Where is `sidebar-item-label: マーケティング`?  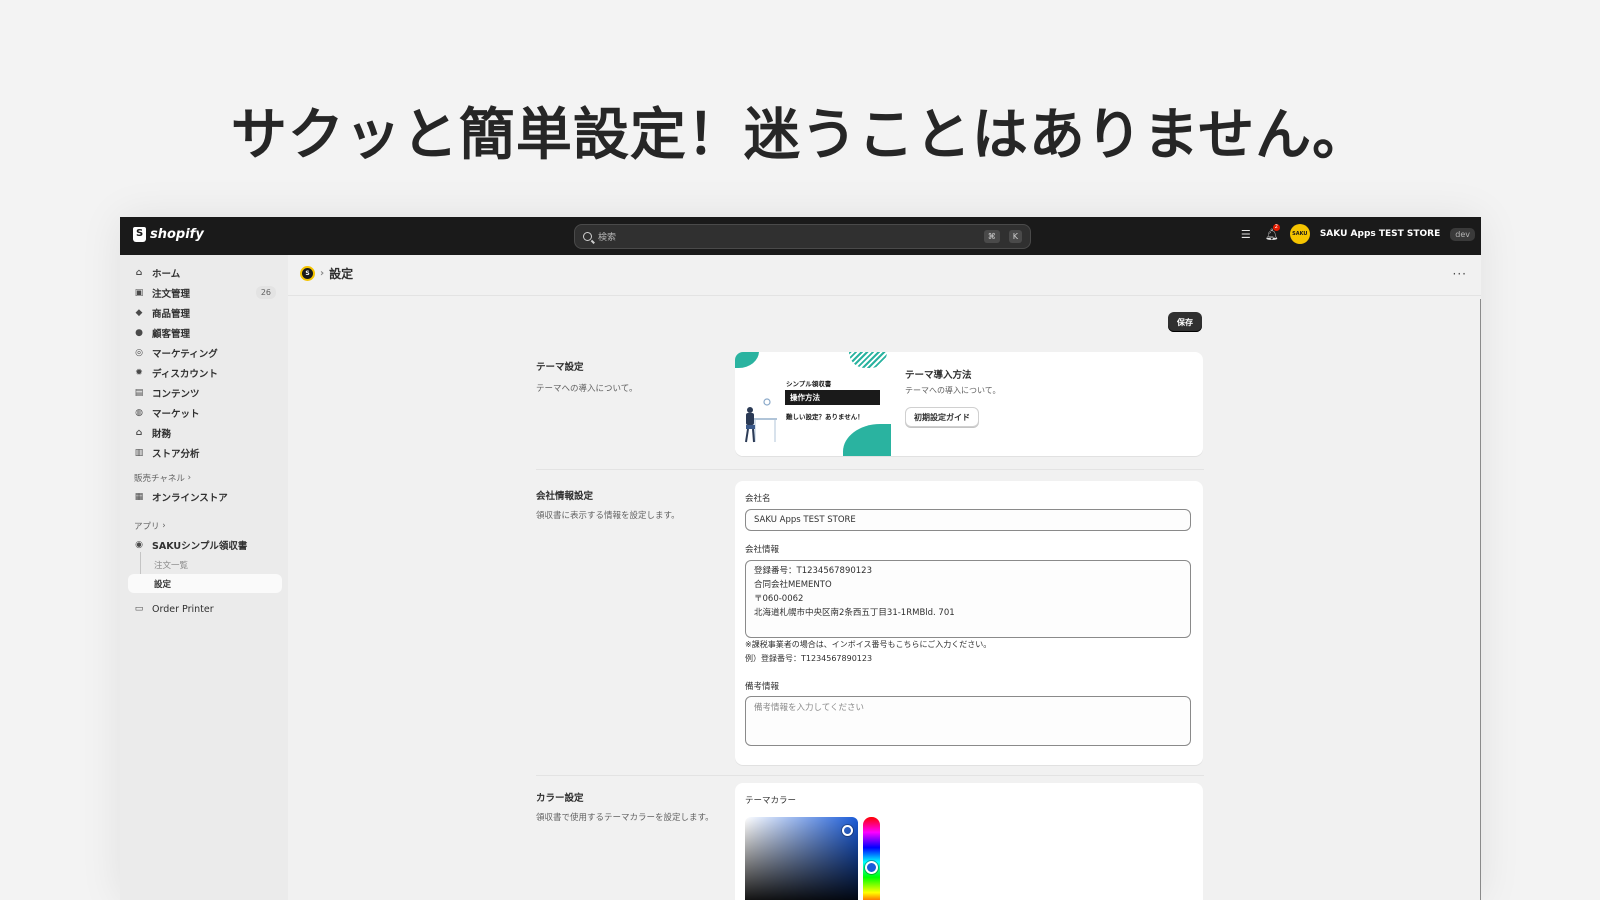
sidebar-item-label: マーケティング is located at coordinates (185, 354).